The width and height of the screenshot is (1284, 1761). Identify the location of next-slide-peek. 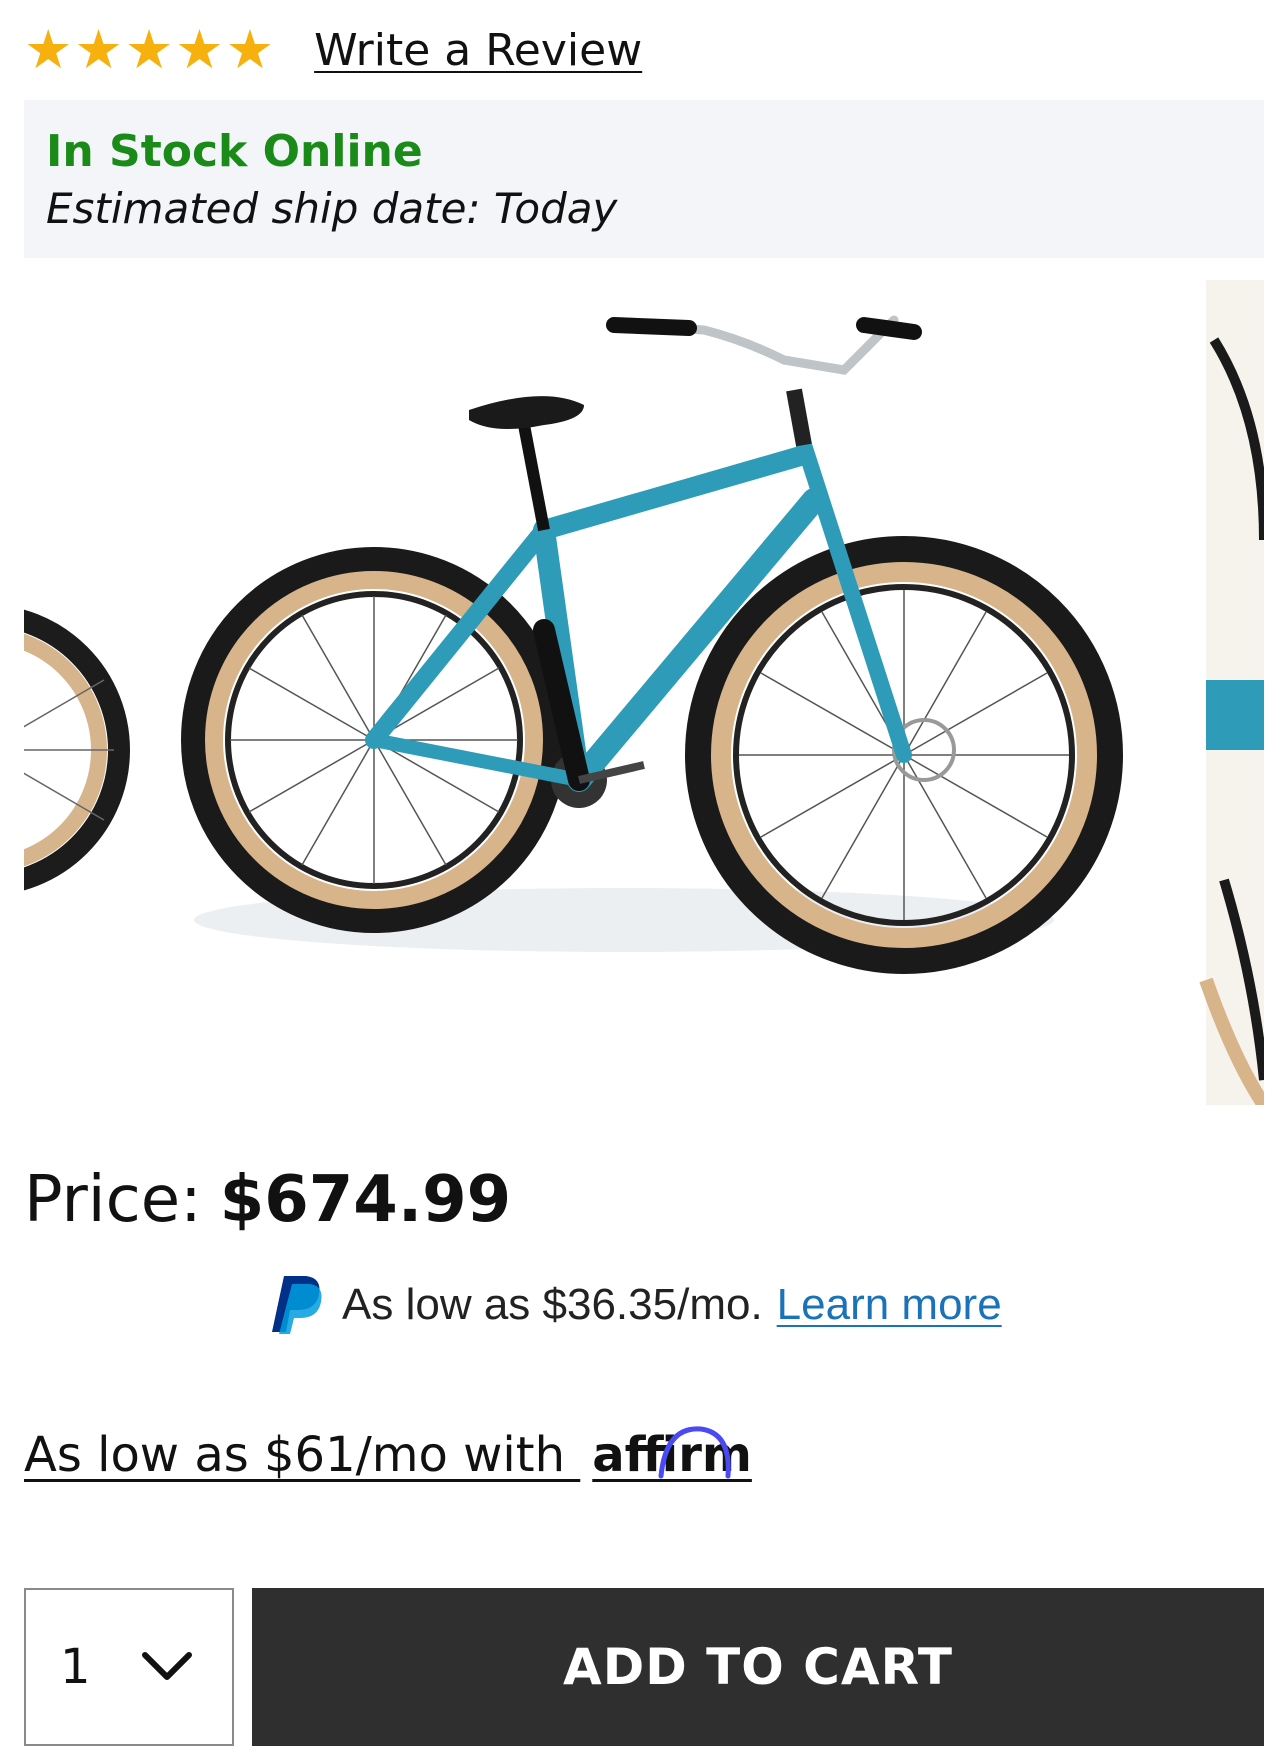
(1231, 692).